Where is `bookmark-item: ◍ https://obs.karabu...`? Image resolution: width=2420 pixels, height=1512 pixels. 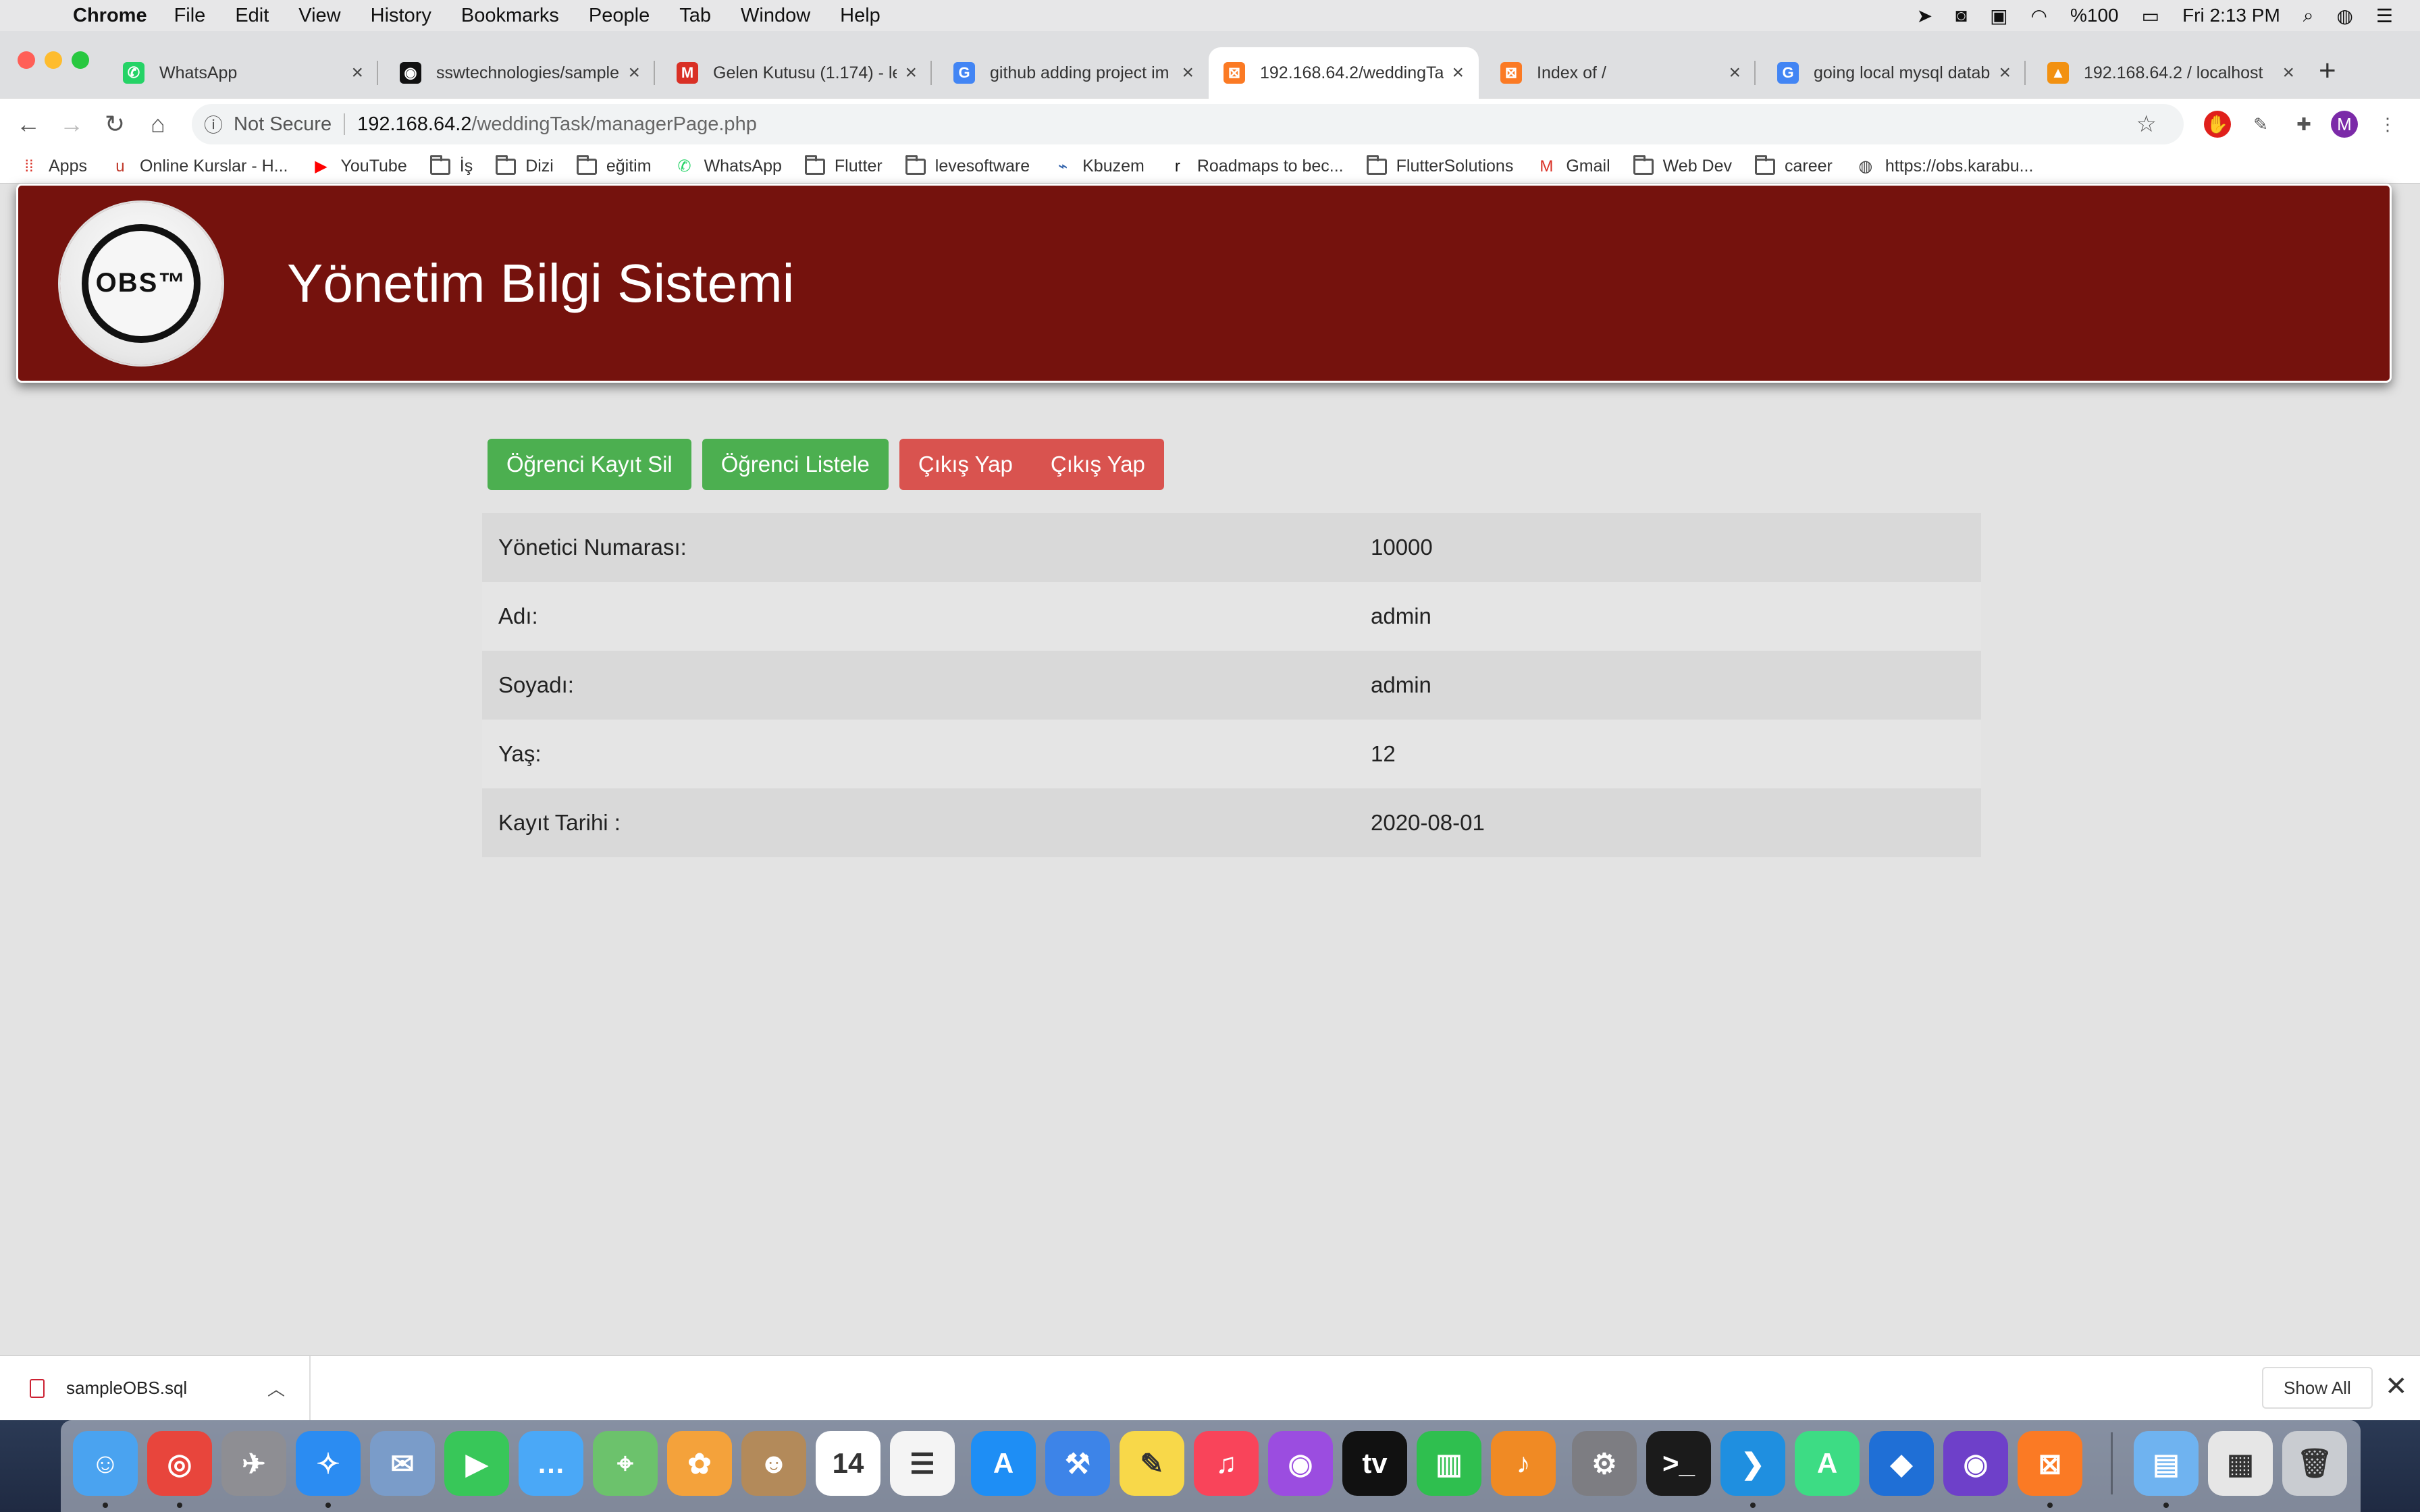
bookmark-item: ◍ https://obs.karabu... is located at coordinates (1944, 166).